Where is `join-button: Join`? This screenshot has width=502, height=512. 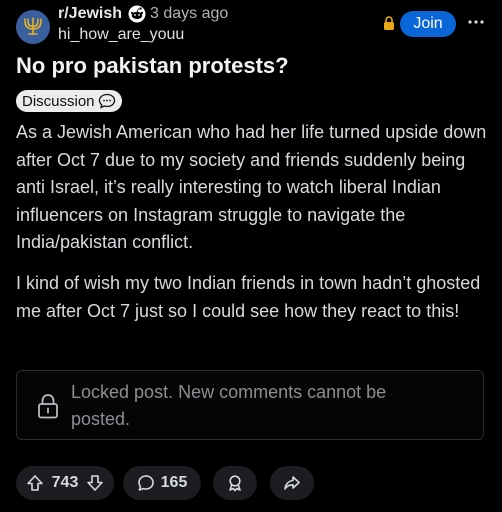 join-button: Join is located at coordinates (428, 24).